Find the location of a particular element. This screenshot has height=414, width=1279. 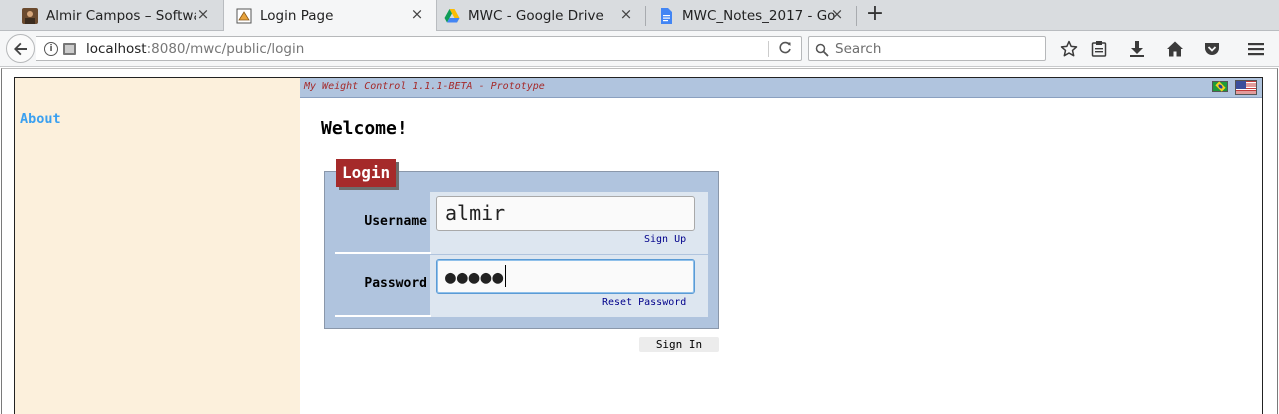

reading-list-icon is located at coordinates (1099, 49).